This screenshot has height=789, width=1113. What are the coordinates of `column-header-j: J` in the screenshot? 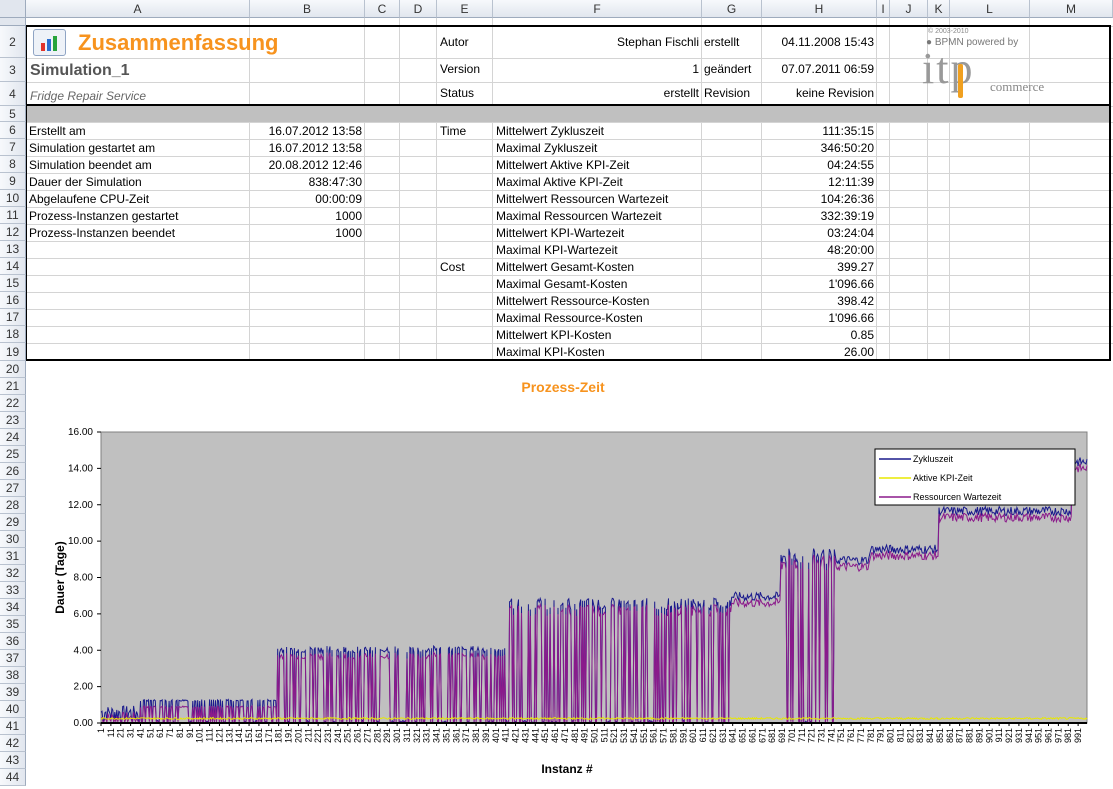 It's located at (909, 9).